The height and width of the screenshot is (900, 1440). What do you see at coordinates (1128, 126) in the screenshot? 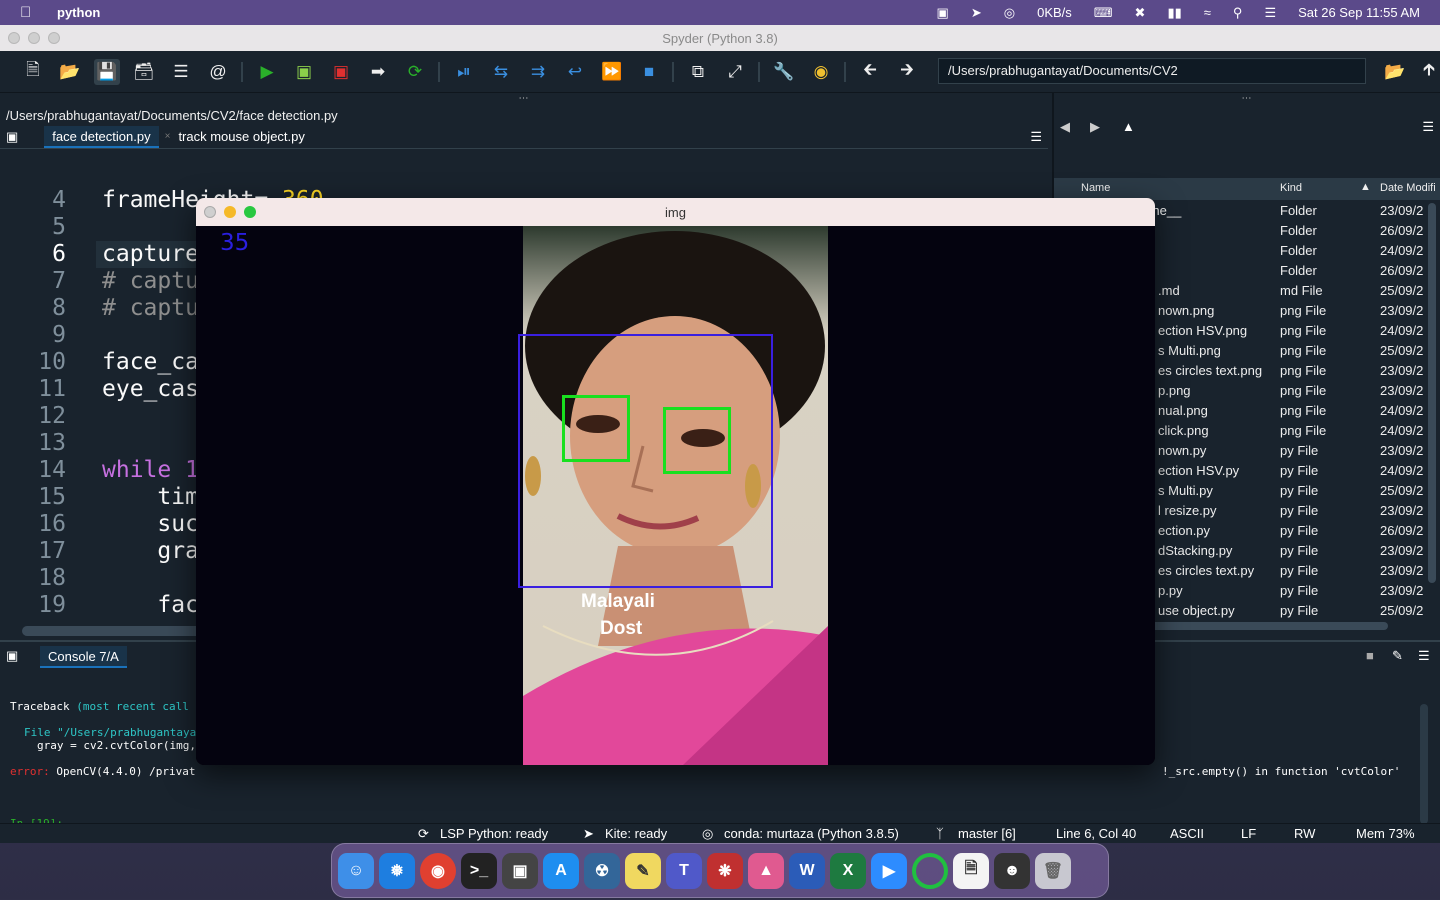
I see `up-icon: ▲` at bounding box center [1128, 126].